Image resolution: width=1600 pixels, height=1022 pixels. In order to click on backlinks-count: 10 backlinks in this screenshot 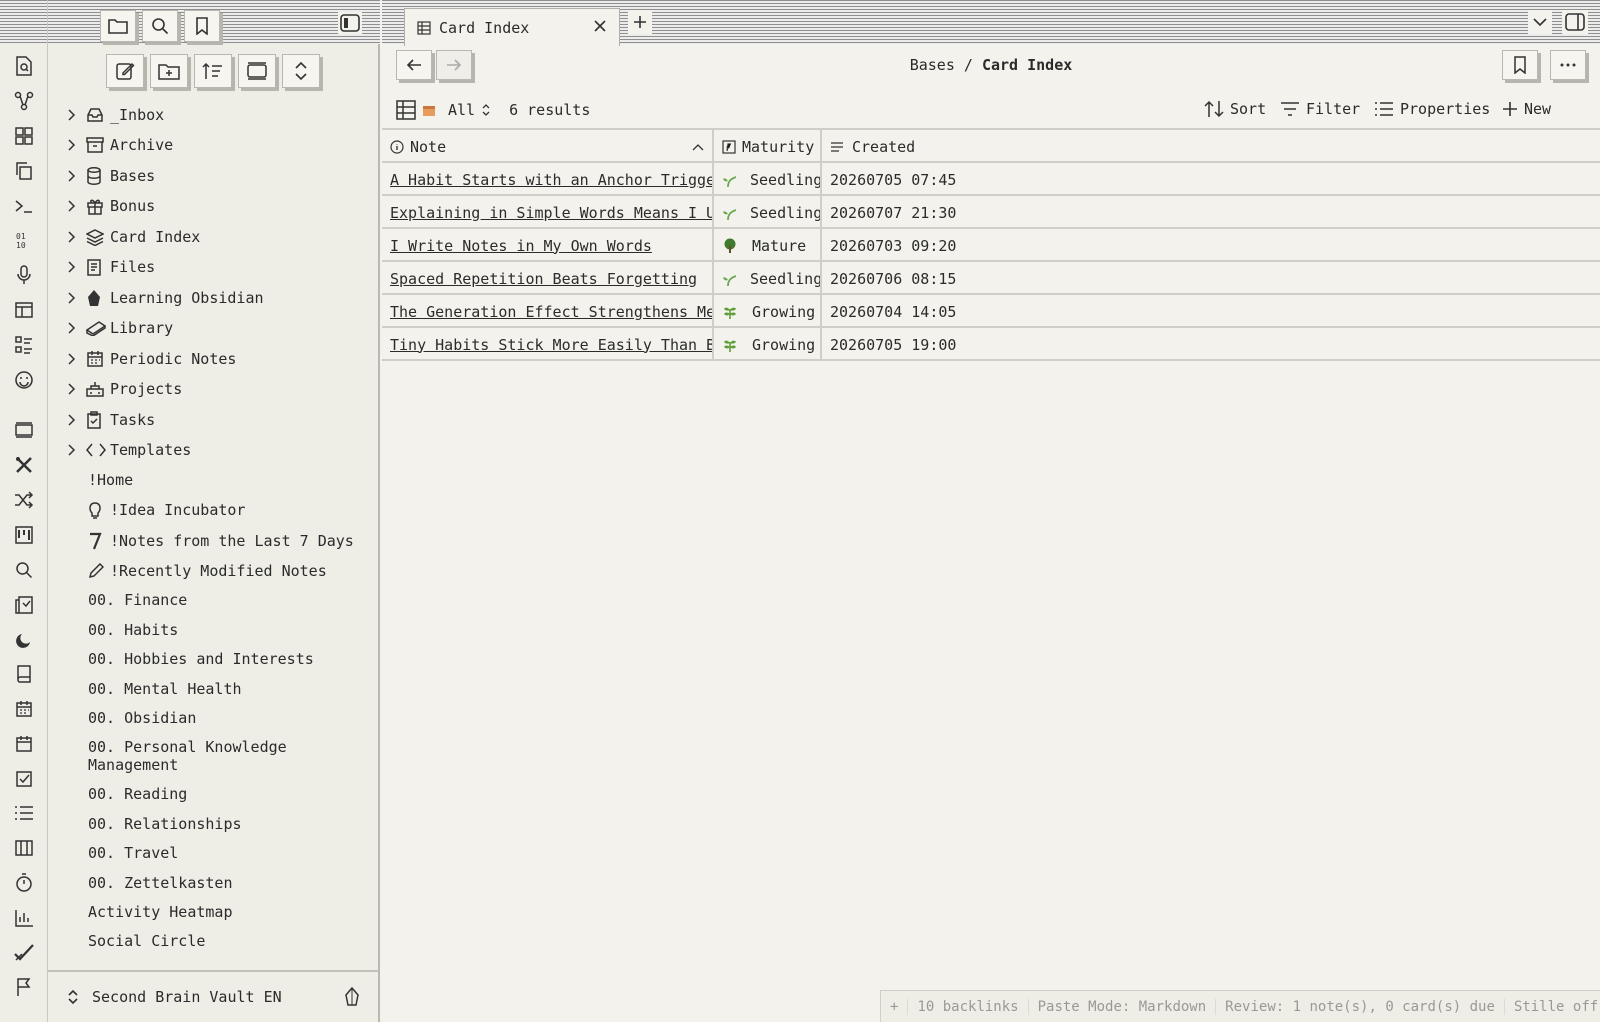, I will do `click(967, 1006)`.